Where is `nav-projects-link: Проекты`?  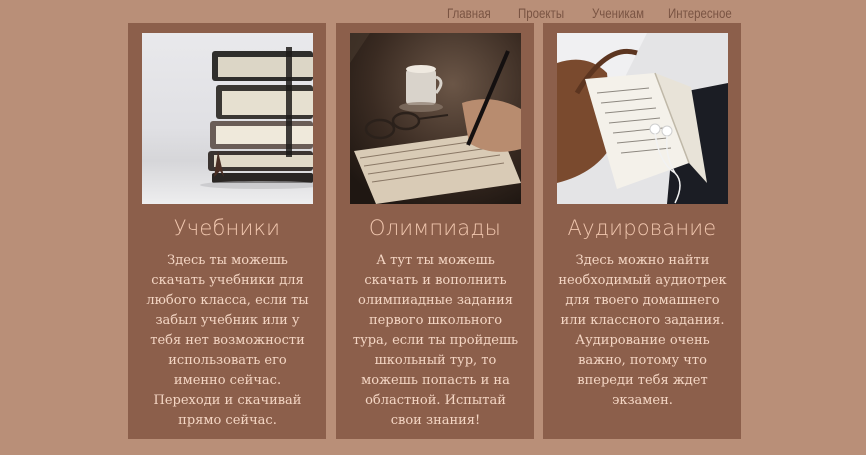
nav-projects-link: Проекты is located at coordinates (548, 13).